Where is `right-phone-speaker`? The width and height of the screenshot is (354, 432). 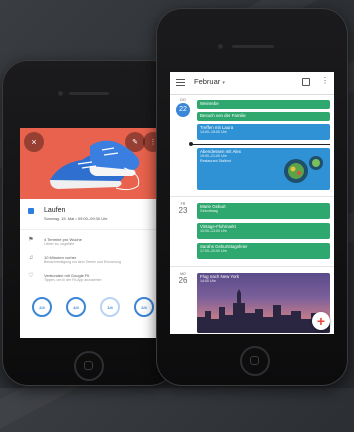
right-phone-speaker is located at coordinates (253, 46).